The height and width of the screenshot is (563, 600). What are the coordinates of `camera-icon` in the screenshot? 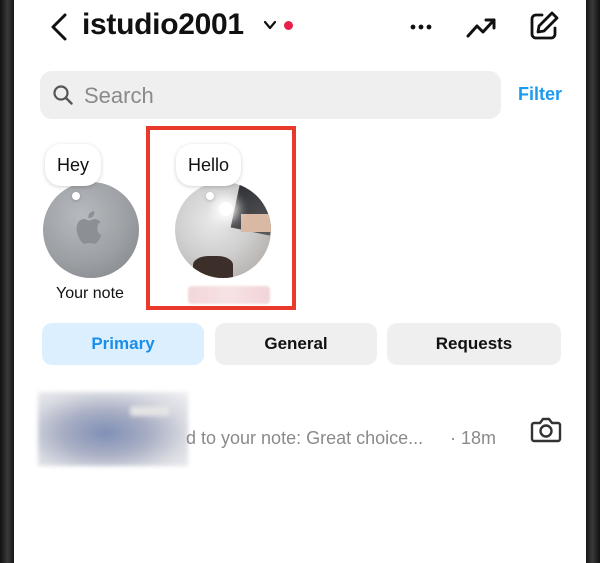 It's located at (546, 429).